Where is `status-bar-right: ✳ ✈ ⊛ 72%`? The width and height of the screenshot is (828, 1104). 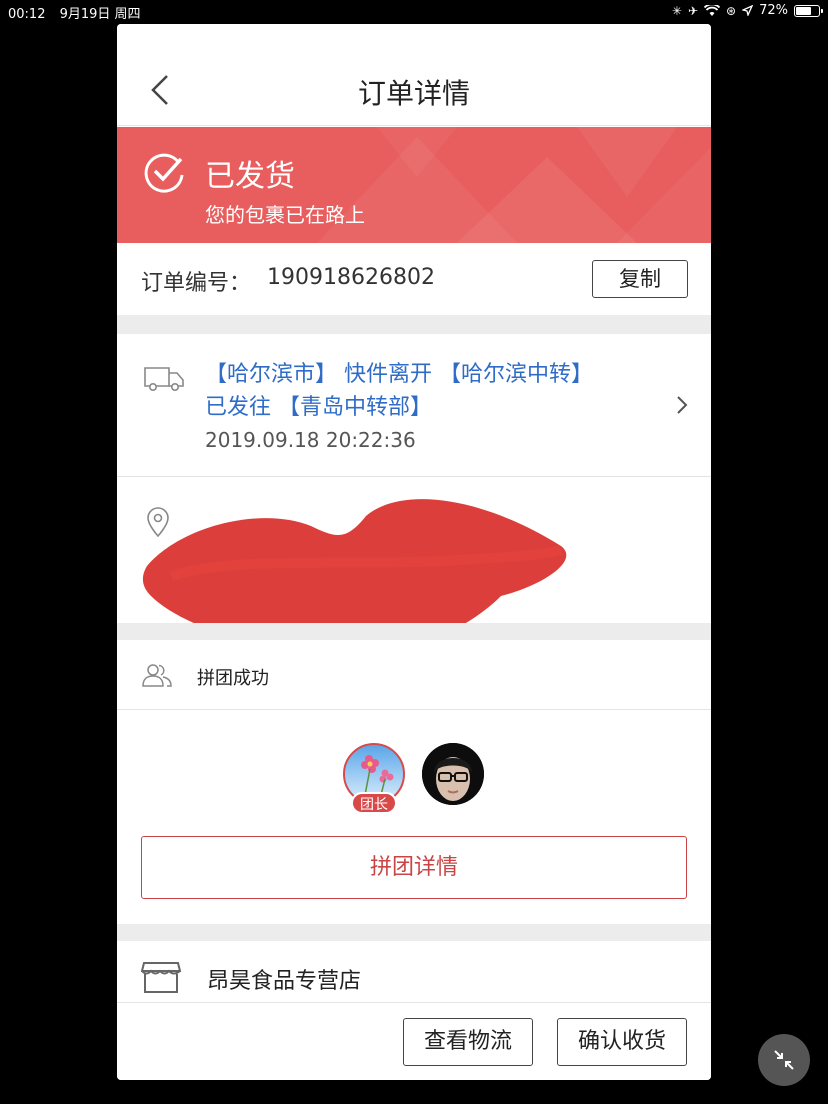
status-bar-right: ✳ ✈ ⊛ 72% is located at coordinates (747, 10).